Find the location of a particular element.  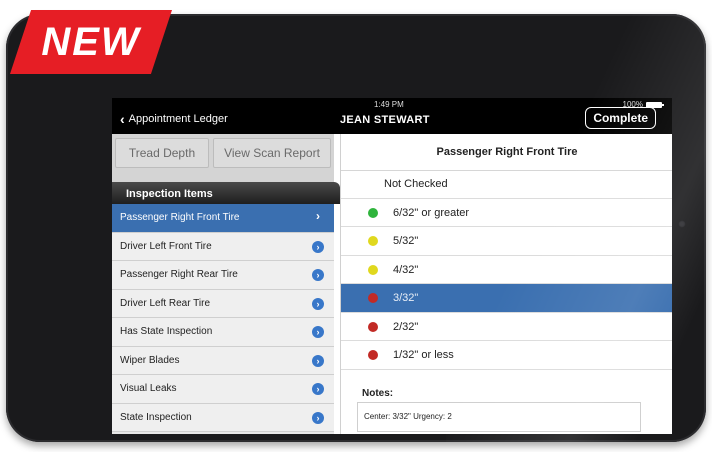

option-2-32: 2/32" is located at coordinates (506, 327).